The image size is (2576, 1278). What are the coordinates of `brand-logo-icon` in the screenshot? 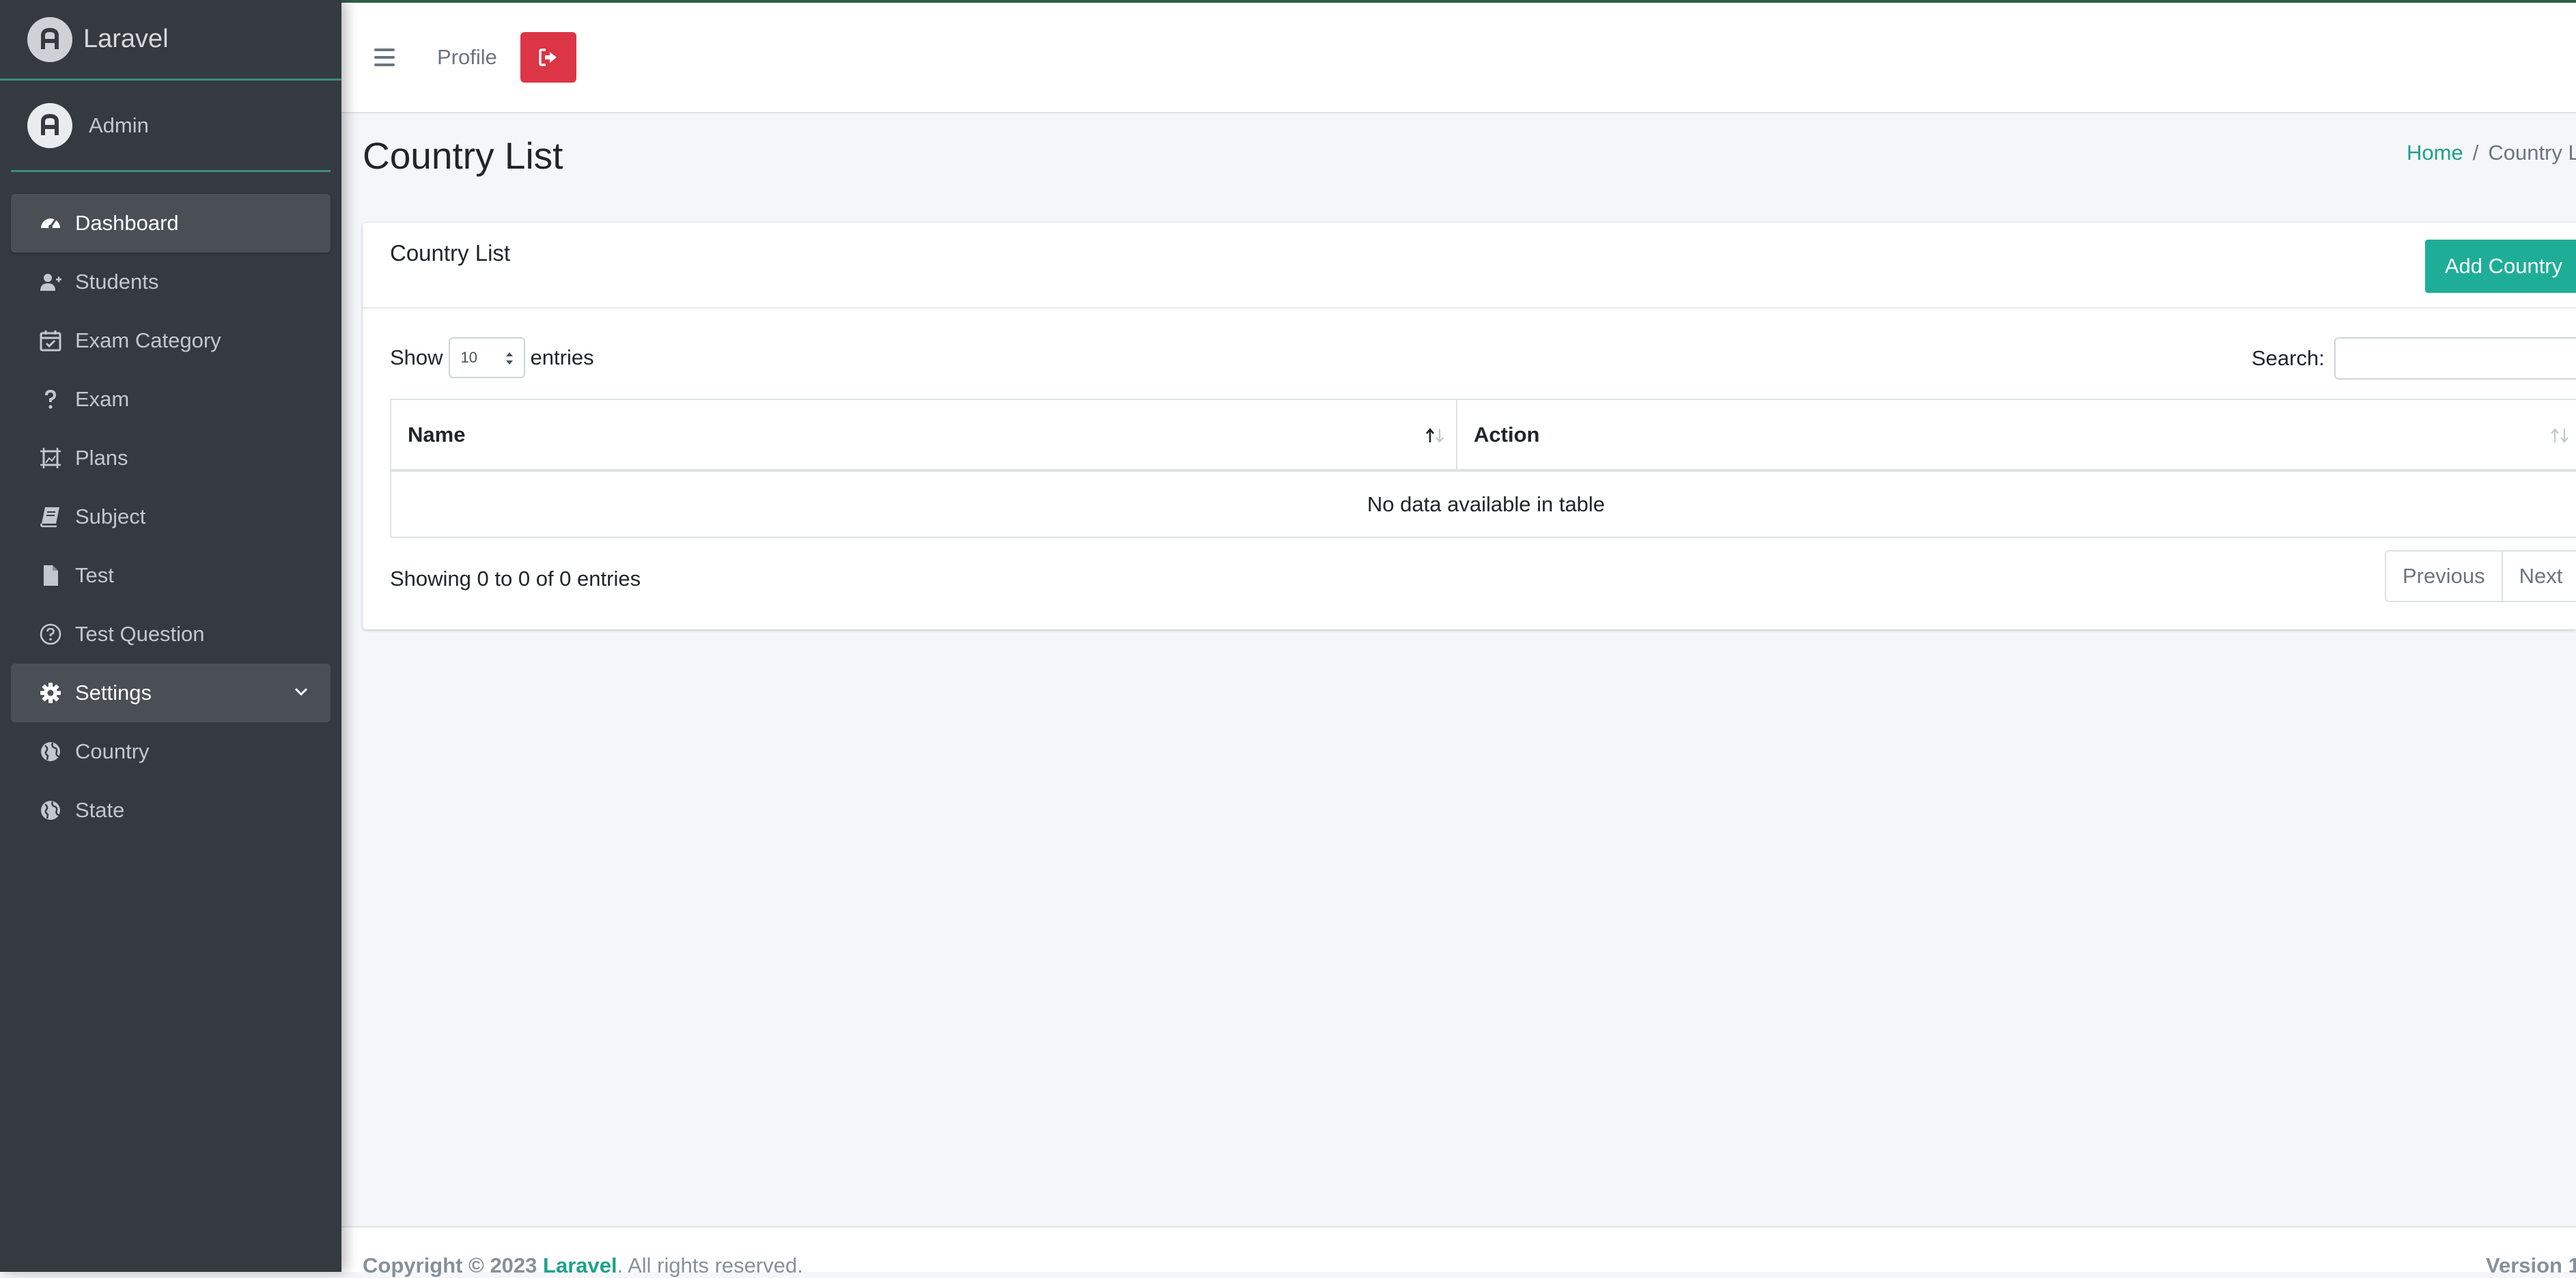 It's located at (49, 39).